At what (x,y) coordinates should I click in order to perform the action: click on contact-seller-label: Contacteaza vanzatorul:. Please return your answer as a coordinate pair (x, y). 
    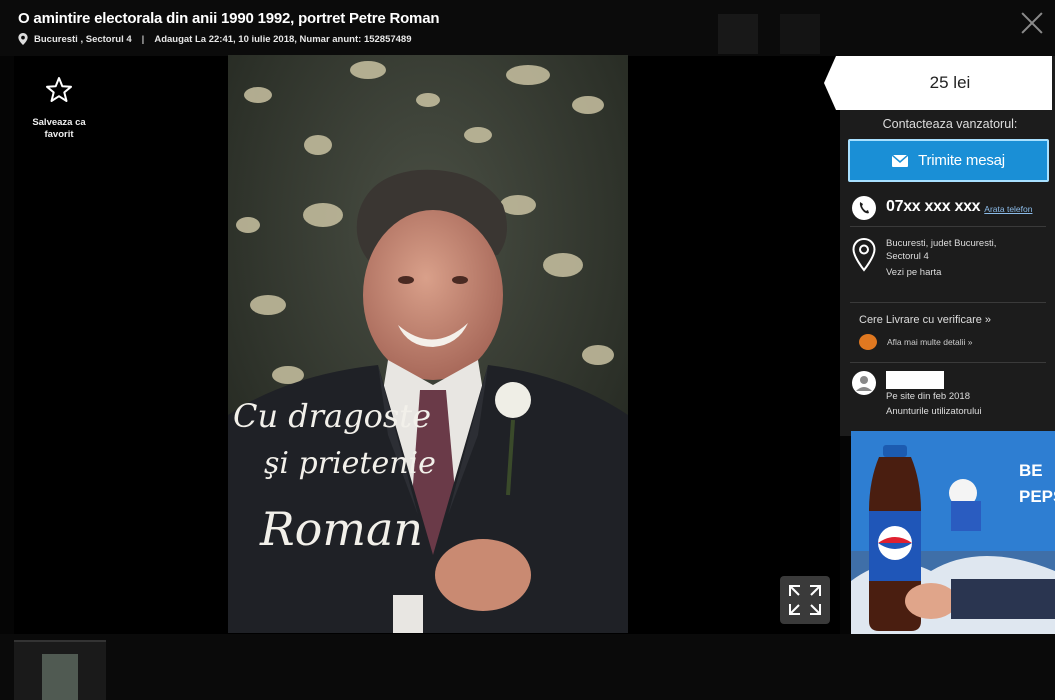
    Looking at the image, I should click on (950, 124).